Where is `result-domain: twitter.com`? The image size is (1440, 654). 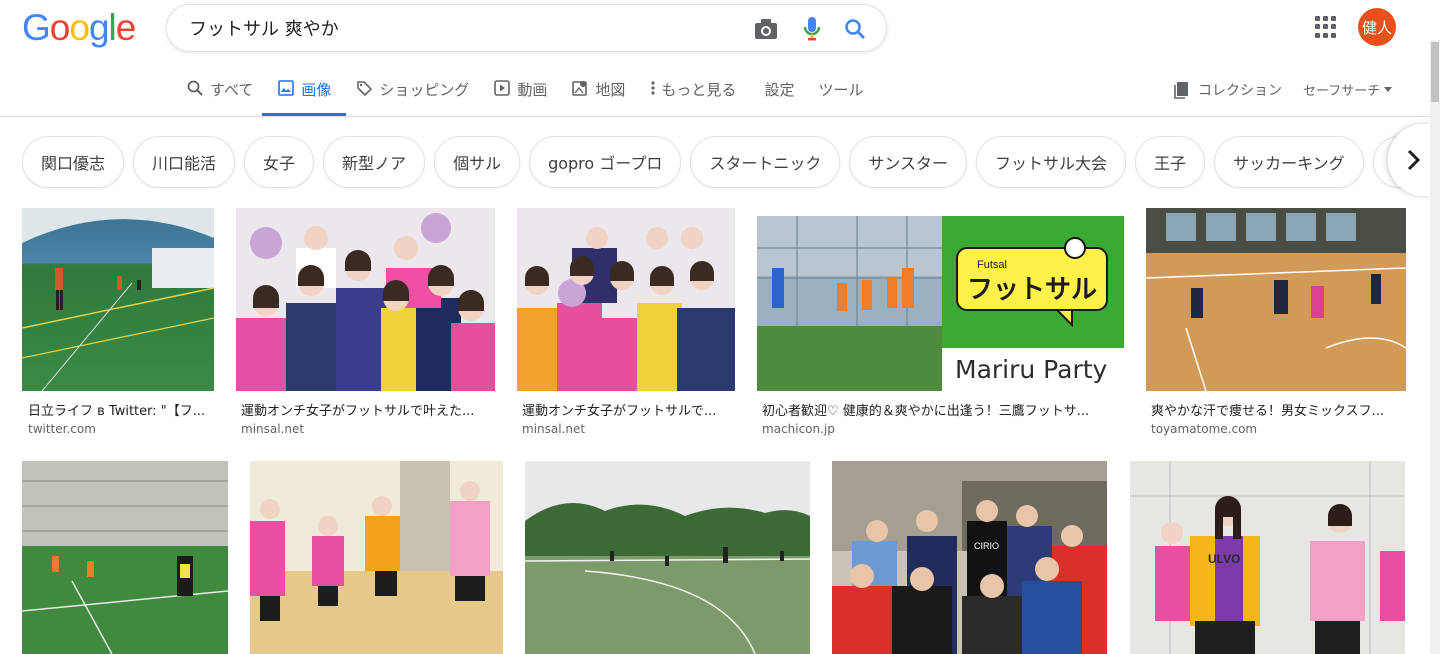
result-domain: twitter.com is located at coordinates (62, 429).